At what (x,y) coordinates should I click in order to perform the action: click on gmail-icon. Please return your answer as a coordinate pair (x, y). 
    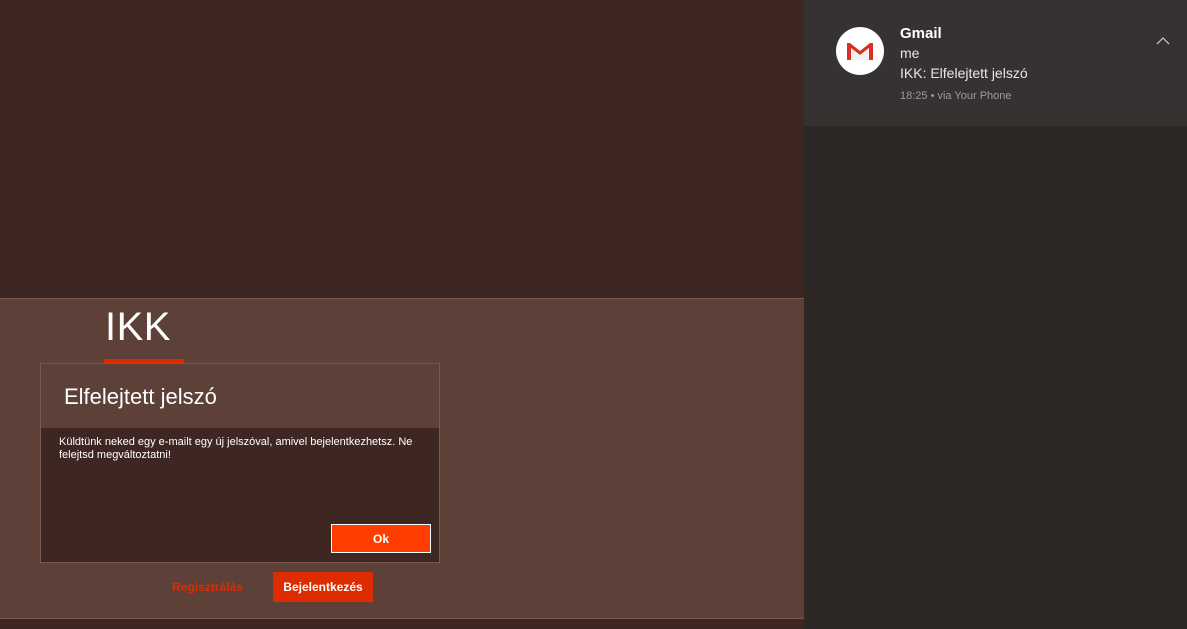
    Looking at the image, I should click on (860, 51).